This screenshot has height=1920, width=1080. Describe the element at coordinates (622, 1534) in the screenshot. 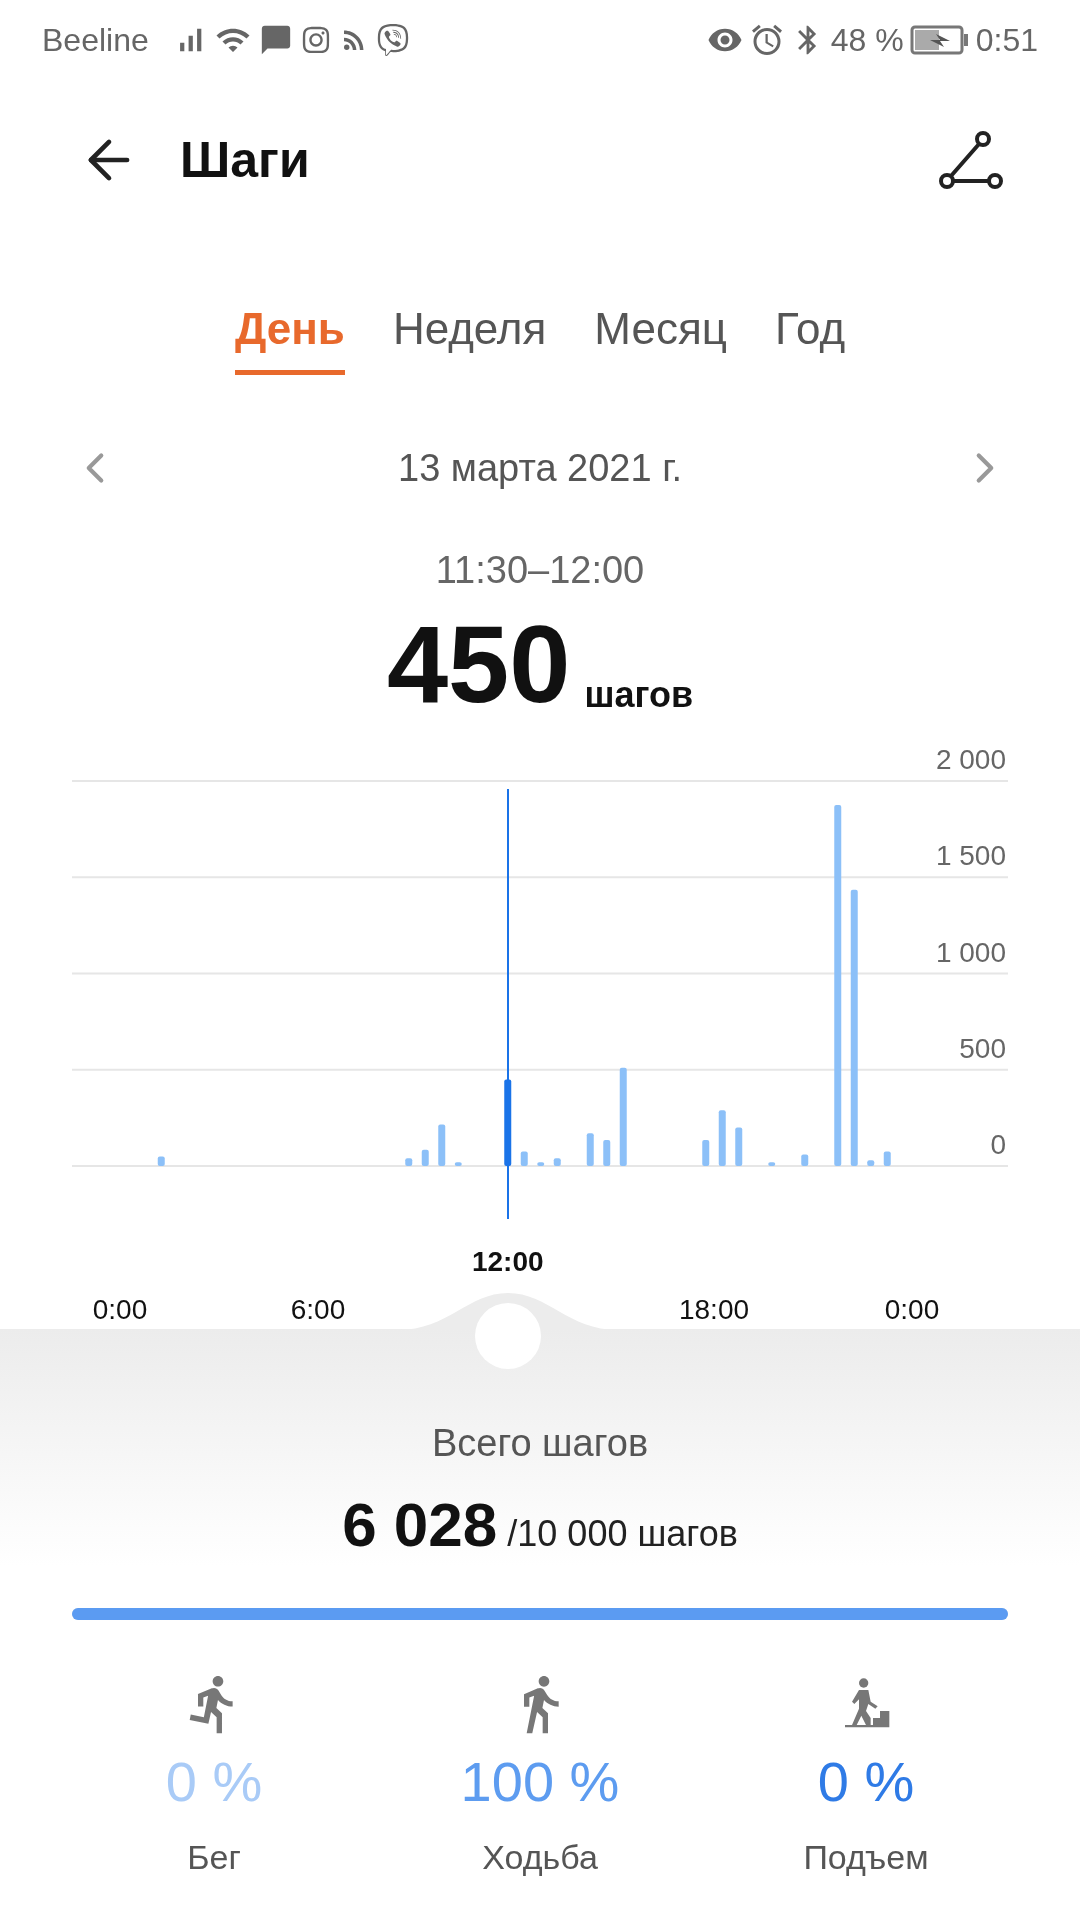

I see `goal-steps: /10 000 шагов` at that location.